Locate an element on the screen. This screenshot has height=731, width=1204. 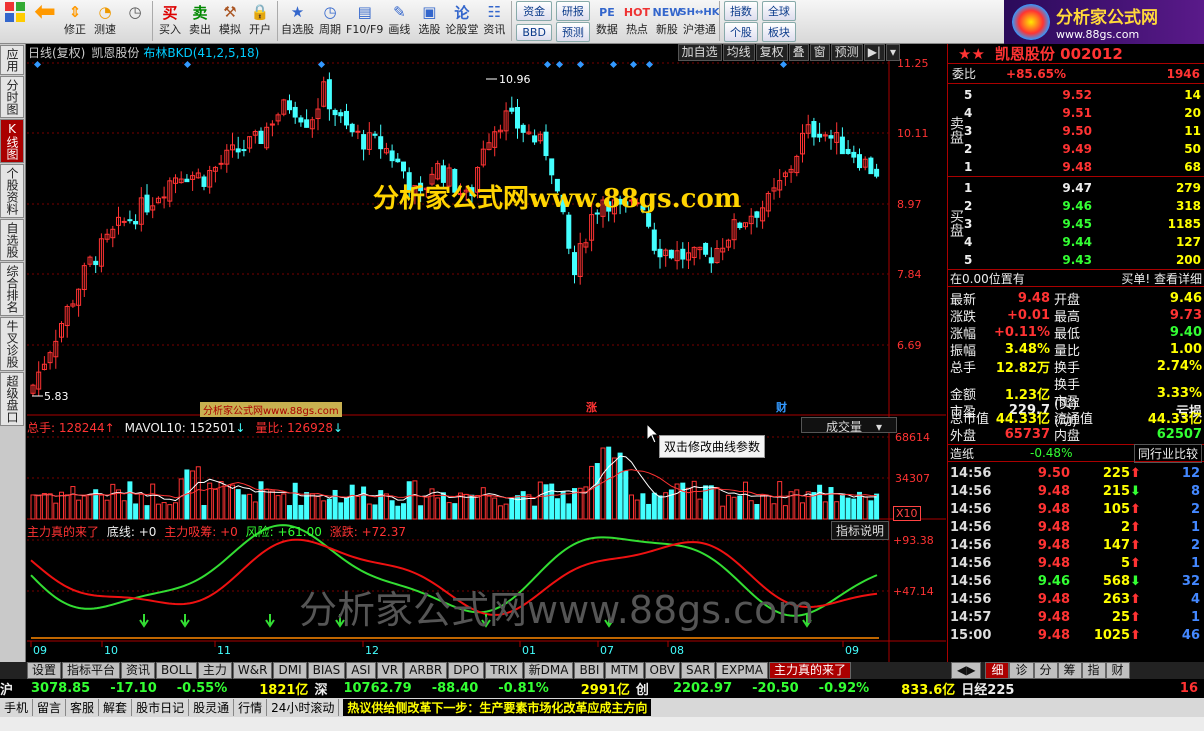
toolbar-button-fix: ⇕ 修正 is located at coordinates (75, 21).